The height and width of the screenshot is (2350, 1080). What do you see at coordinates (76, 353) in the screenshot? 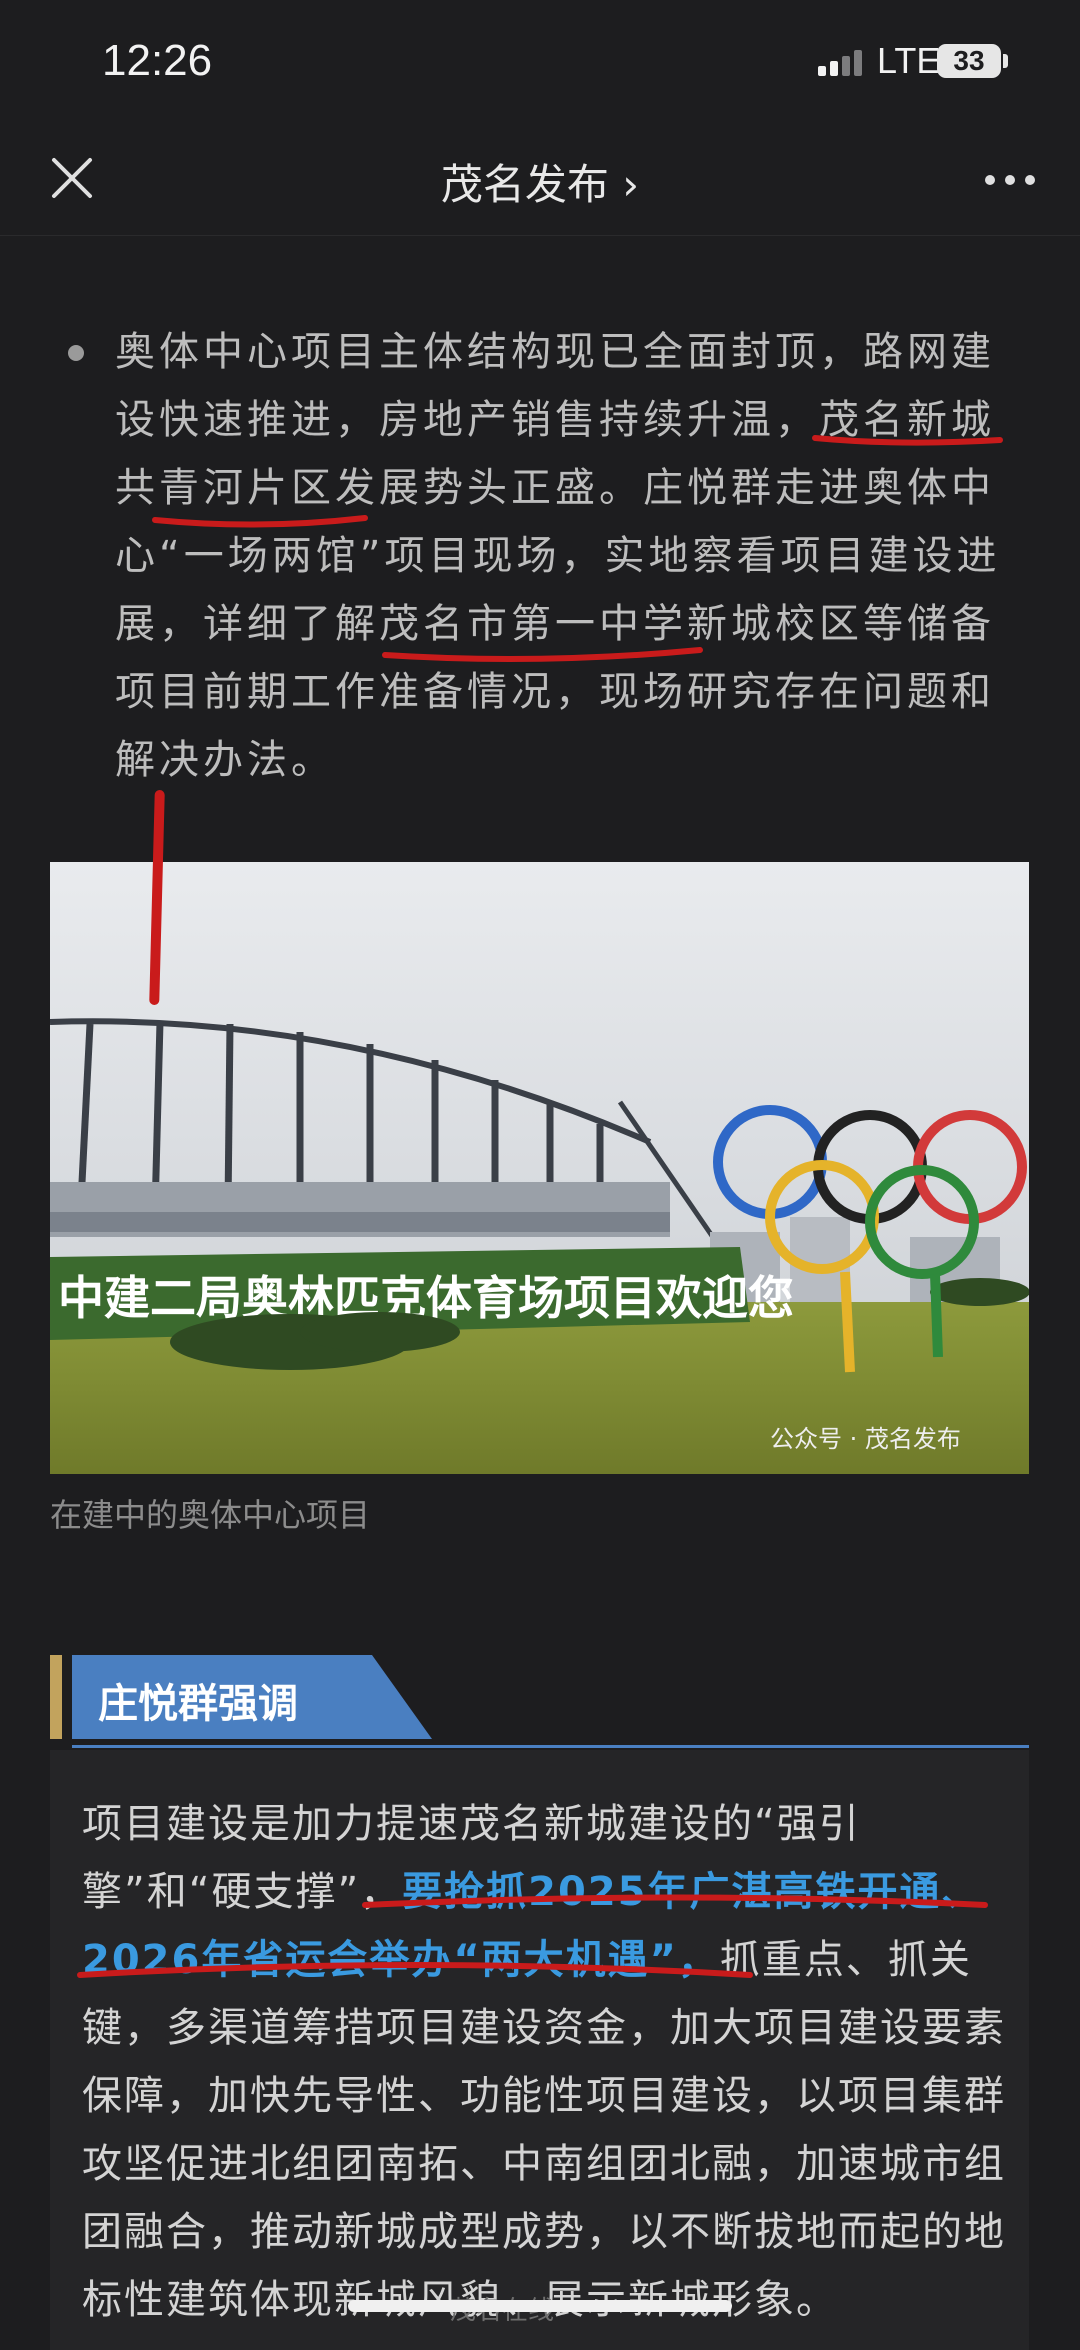
I see `bullet-dot` at bounding box center [76, 353].